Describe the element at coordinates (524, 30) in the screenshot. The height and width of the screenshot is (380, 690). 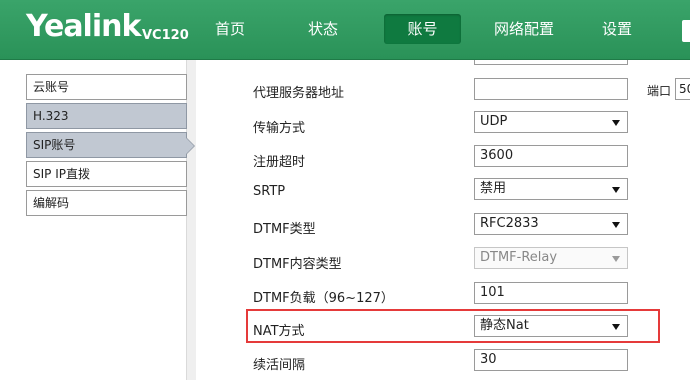
I see `nav-network: 网络配置` at that location.